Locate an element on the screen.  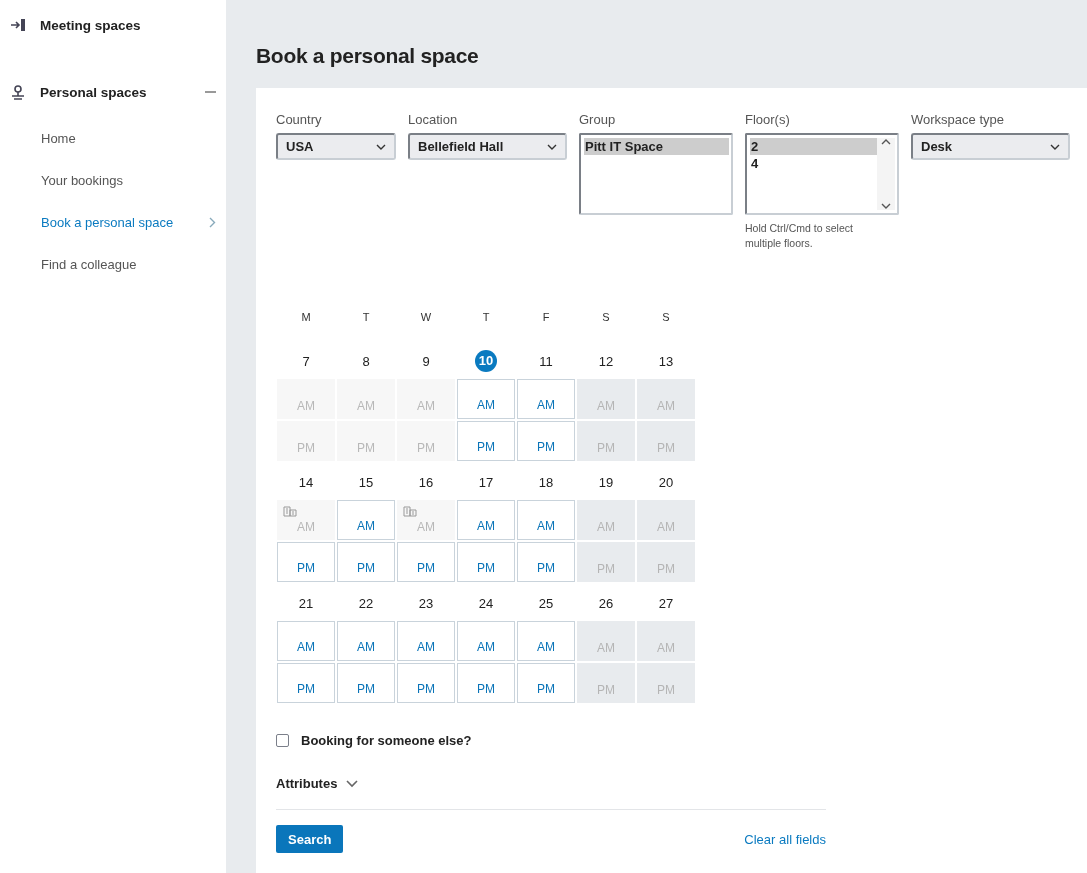
field-label: Location is located at coordinates (433, 120).